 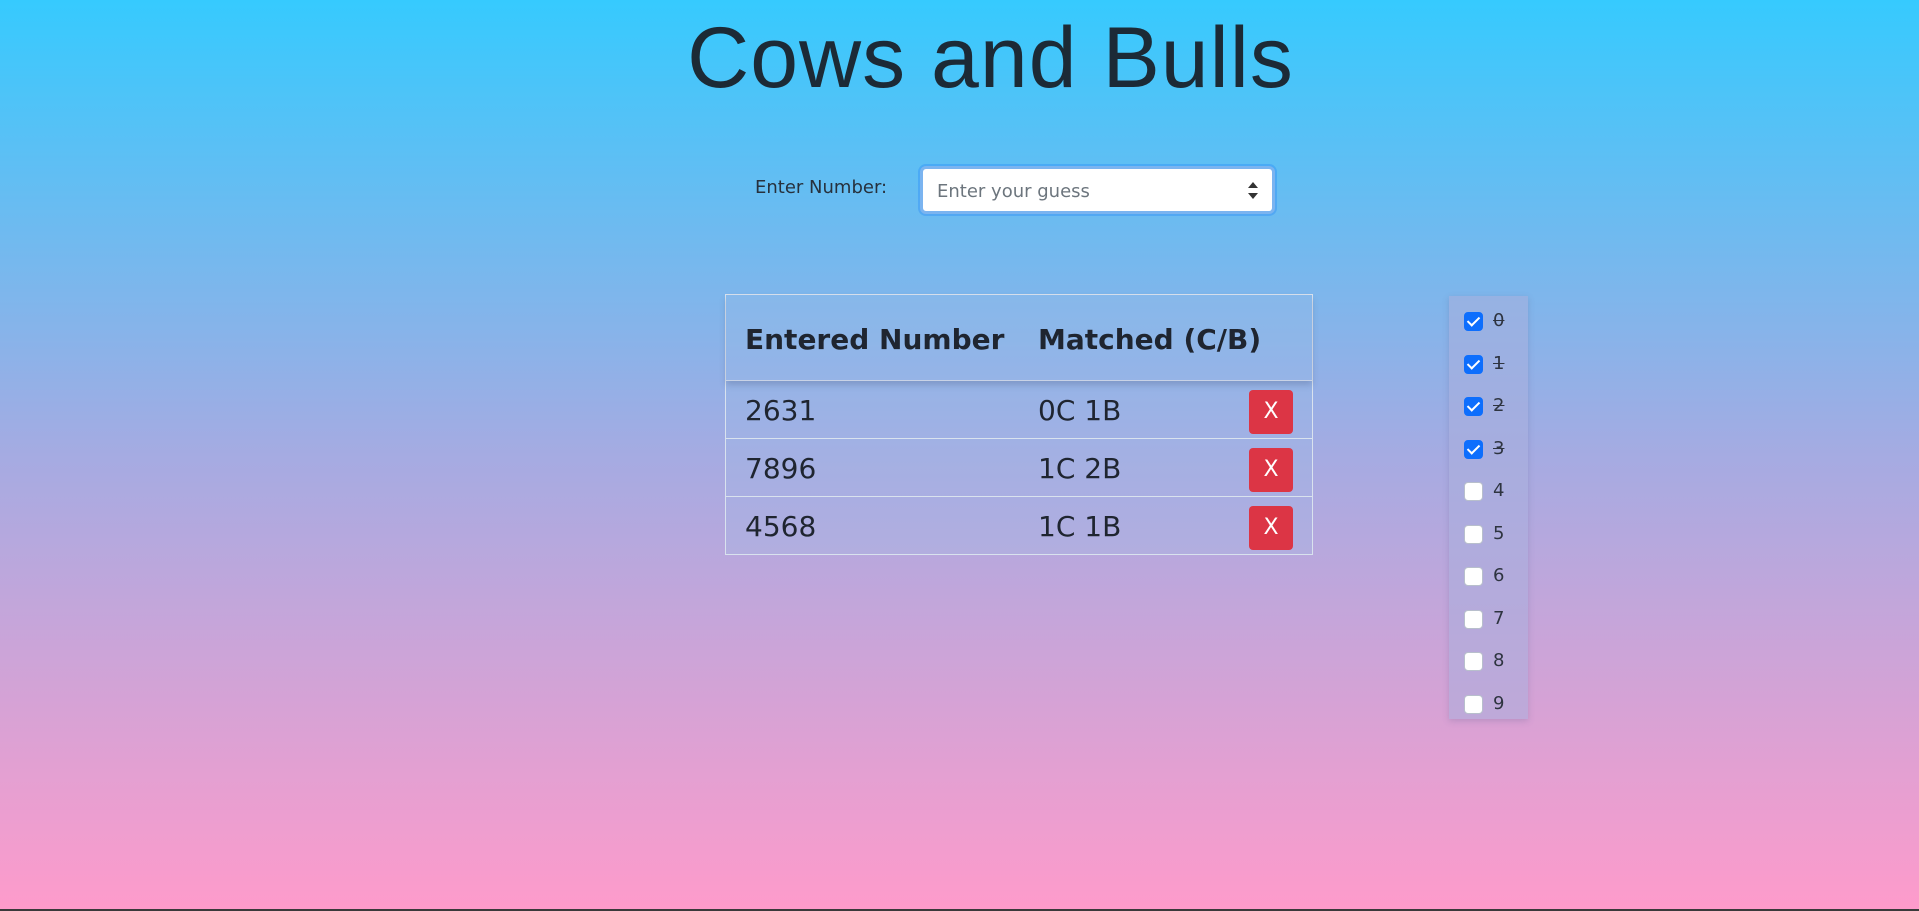 What do you see at coordinates (1488, 704) in the screenshot?
I see `digit-item: 9` at bounding box center [1488, 704].